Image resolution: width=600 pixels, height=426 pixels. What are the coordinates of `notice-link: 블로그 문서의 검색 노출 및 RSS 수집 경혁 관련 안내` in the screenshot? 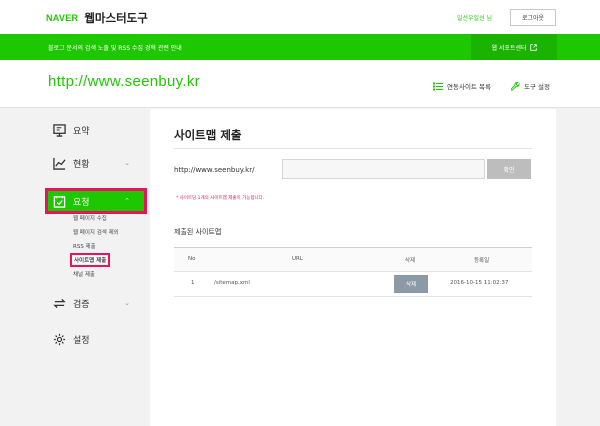 It's located at (115, 47).